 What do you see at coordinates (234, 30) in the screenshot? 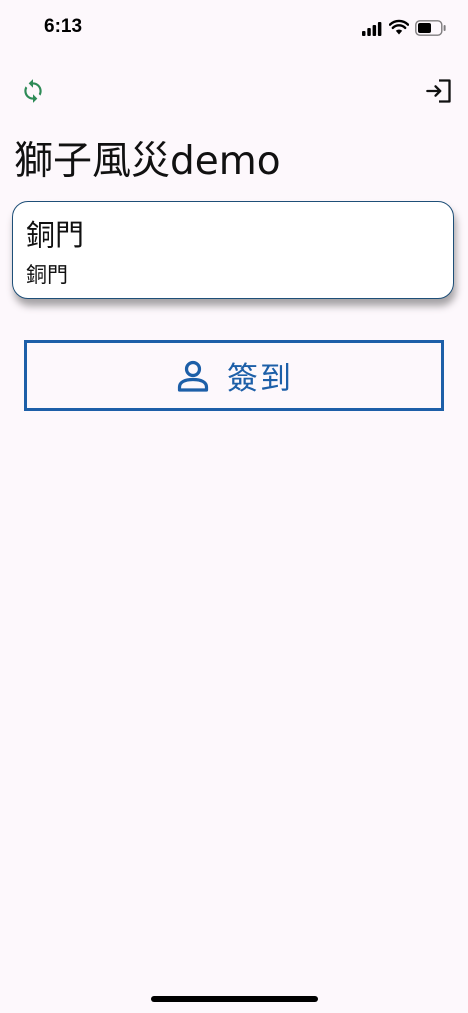
I see `status-bar: 6:13` at bounding box center [234, 30].